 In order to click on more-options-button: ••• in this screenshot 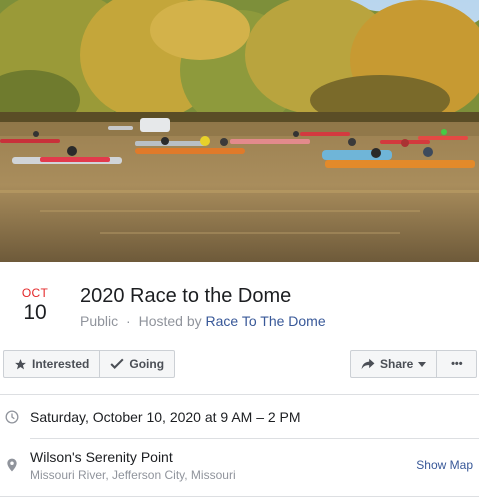, I will do `click(457, 364)`.